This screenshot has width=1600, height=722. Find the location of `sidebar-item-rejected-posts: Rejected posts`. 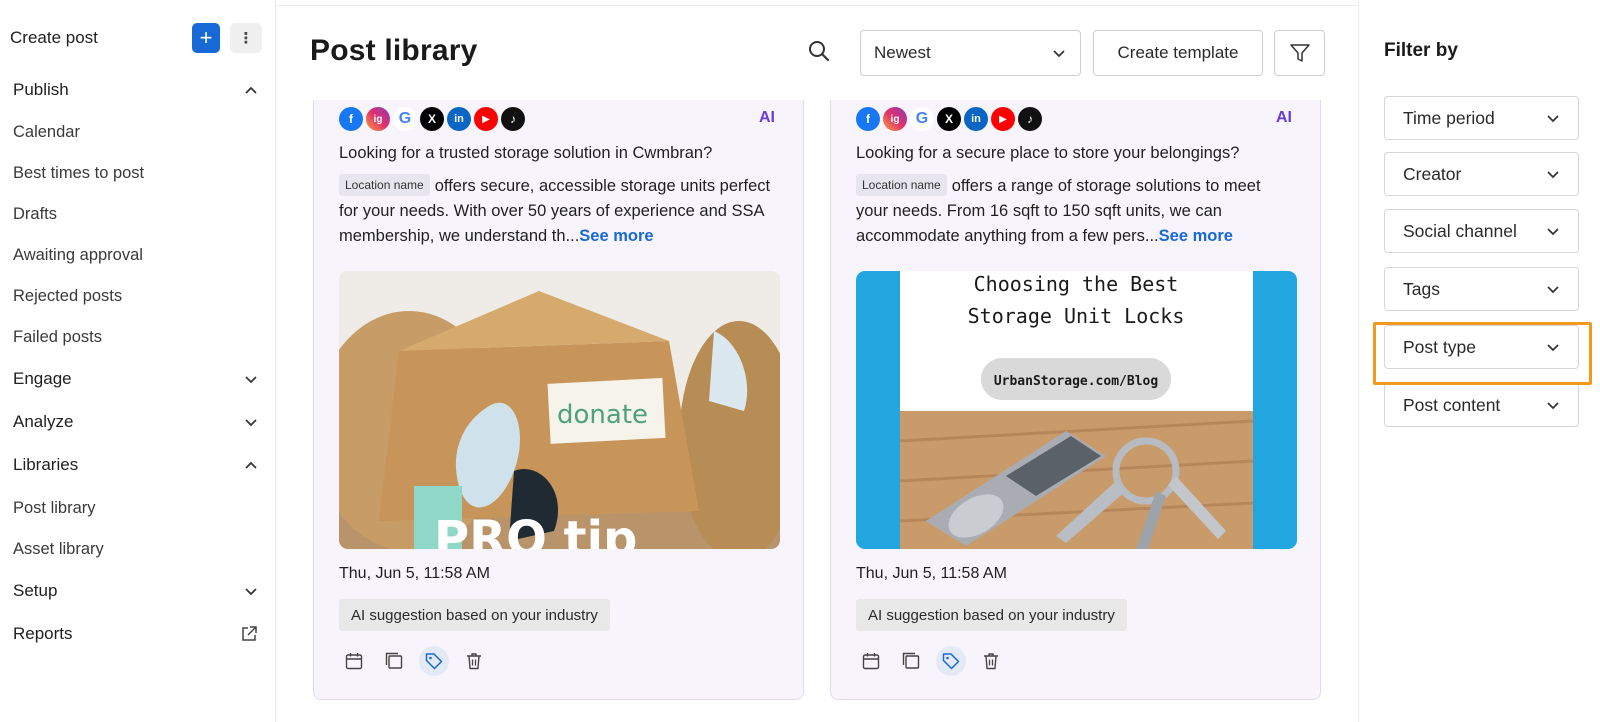

sidebar-item-rejected-posts: Rejected posts is located at coordinates (67, 296).